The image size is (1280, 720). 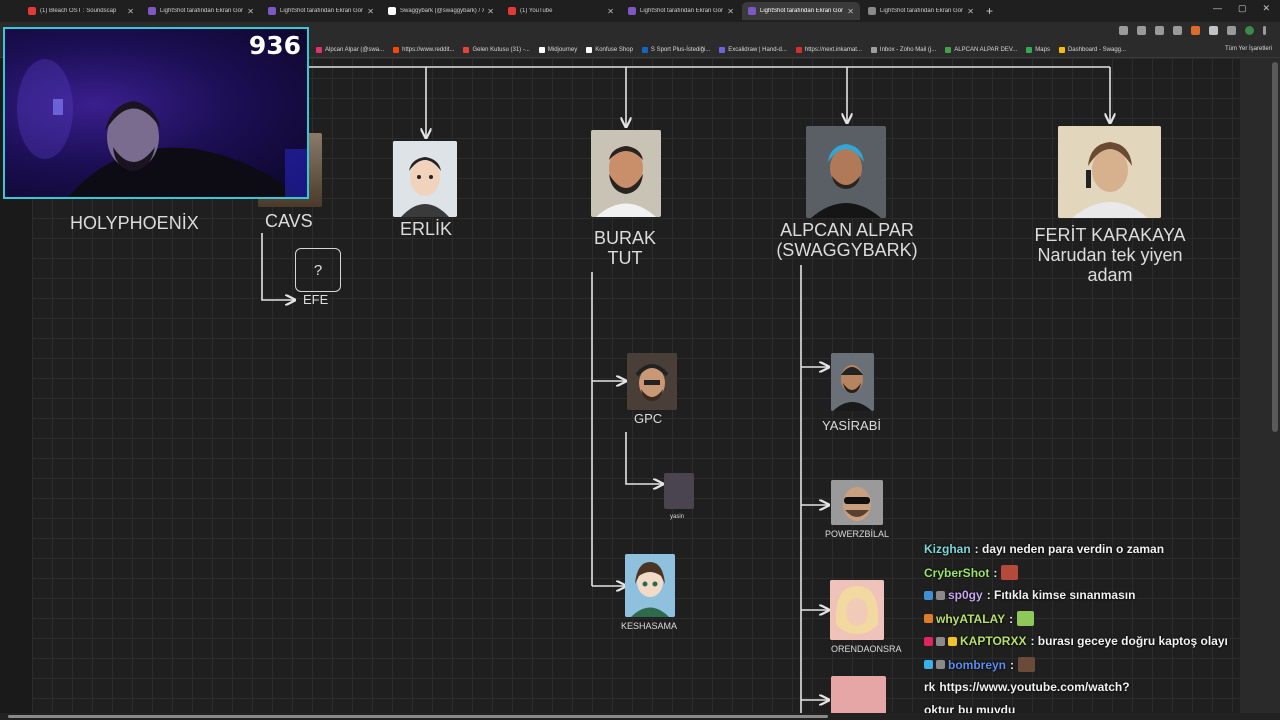 What do you see at coordinates (993, 641) in the screenshot?
I see `chat-username: KAPTORXX` at bounding box center [993, 641].